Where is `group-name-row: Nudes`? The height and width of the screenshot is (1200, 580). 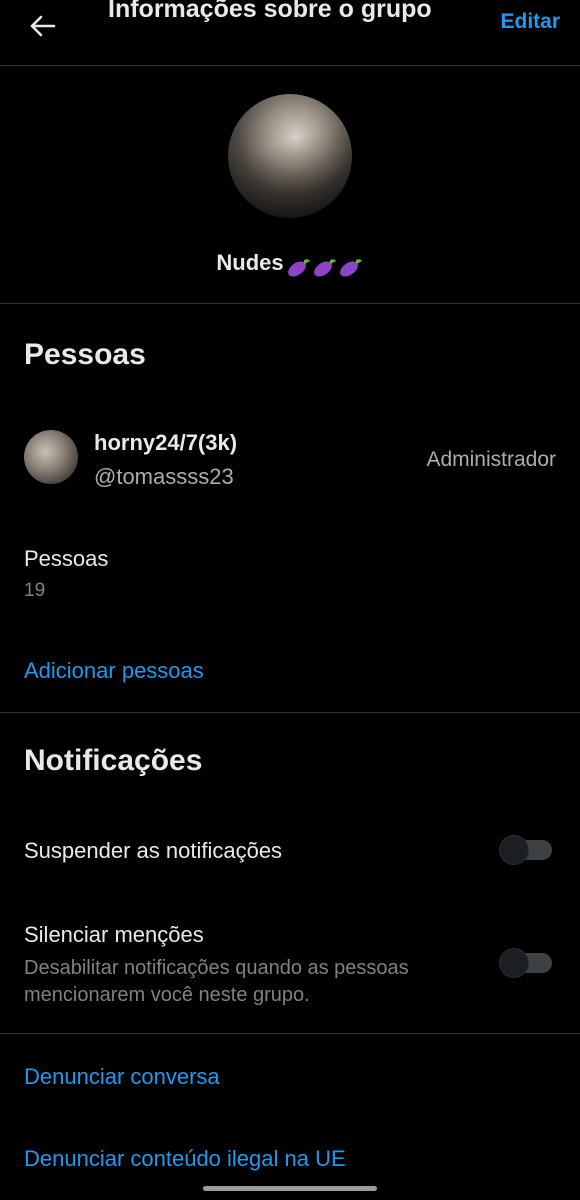
group-name-row: Nudes is located at coordinates (290, 264).